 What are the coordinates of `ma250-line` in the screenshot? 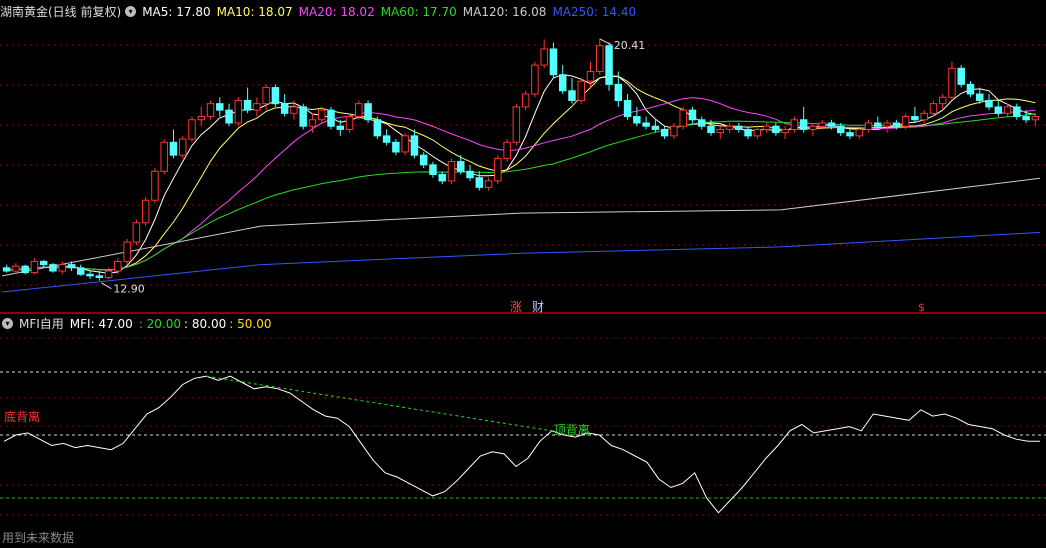 It's located at (521, 262).